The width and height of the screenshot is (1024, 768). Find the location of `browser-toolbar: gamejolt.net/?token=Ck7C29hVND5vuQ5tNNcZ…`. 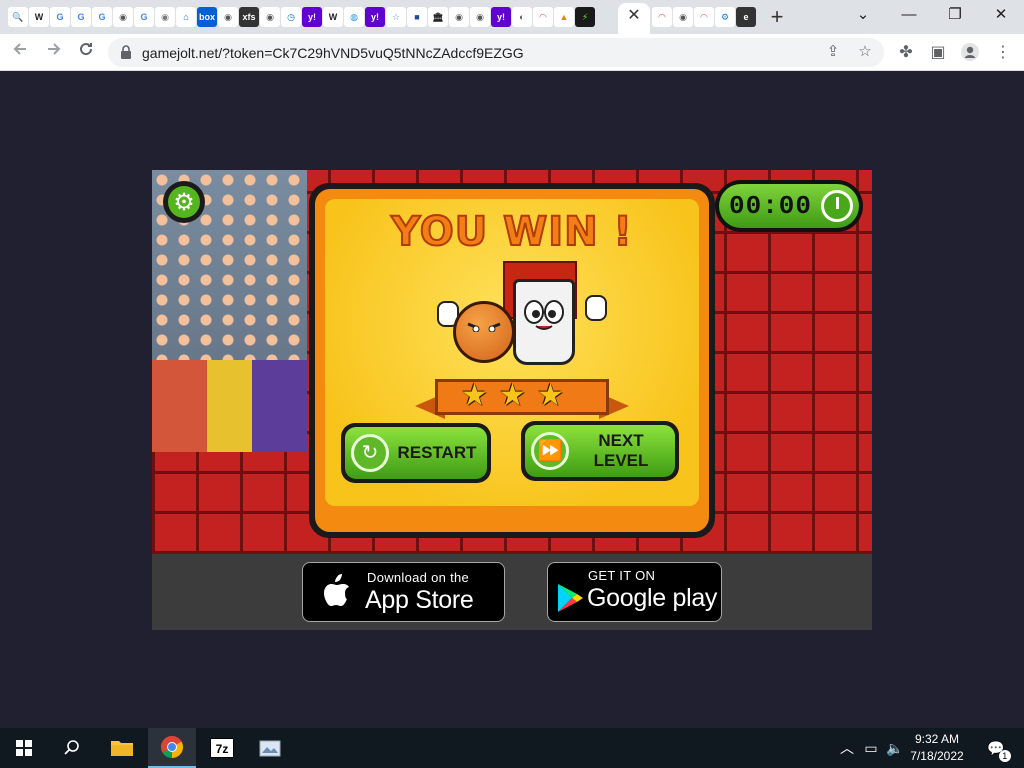

browser-toolbar: gamejolt.net/?token=Ck7C29hVND5vuQ5tNNcZ… is located at coordinates (512, 52).